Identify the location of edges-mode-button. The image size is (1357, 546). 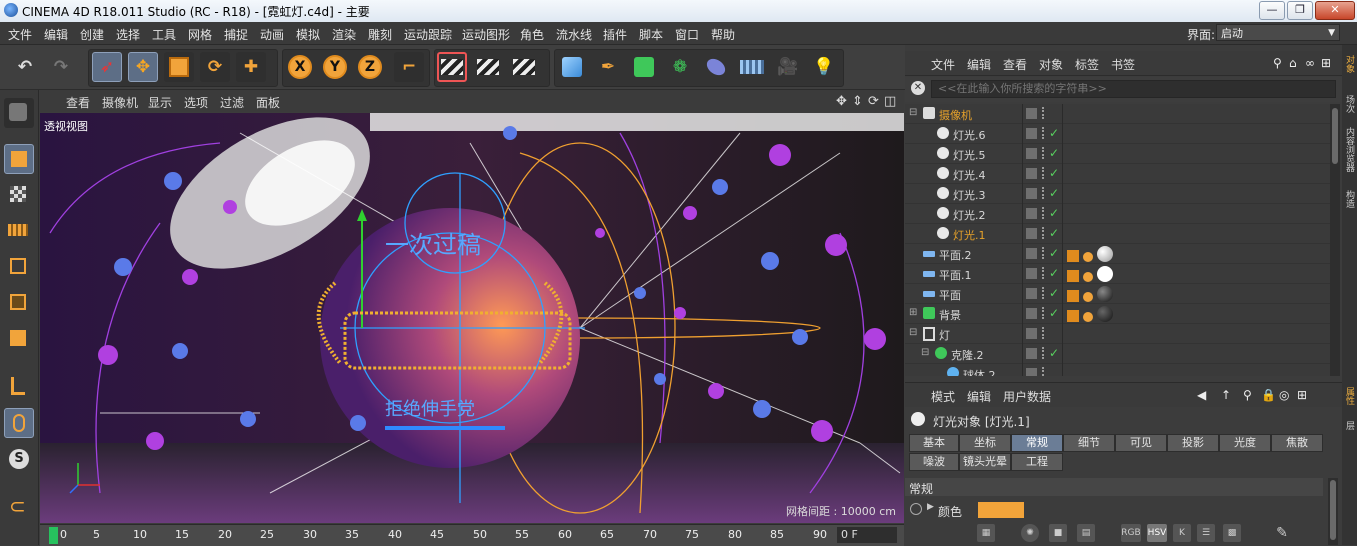
(19, 303).